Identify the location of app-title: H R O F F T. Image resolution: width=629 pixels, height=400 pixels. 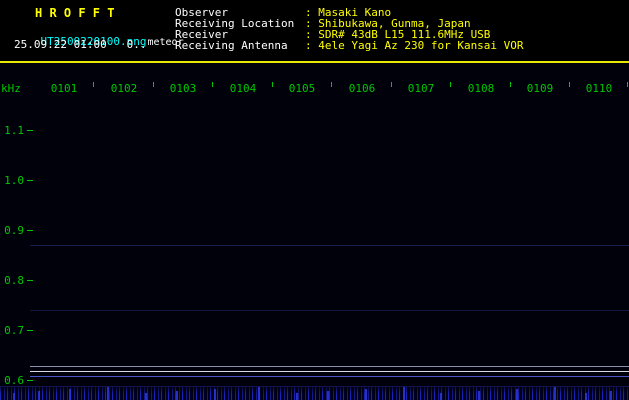
(75, 13).